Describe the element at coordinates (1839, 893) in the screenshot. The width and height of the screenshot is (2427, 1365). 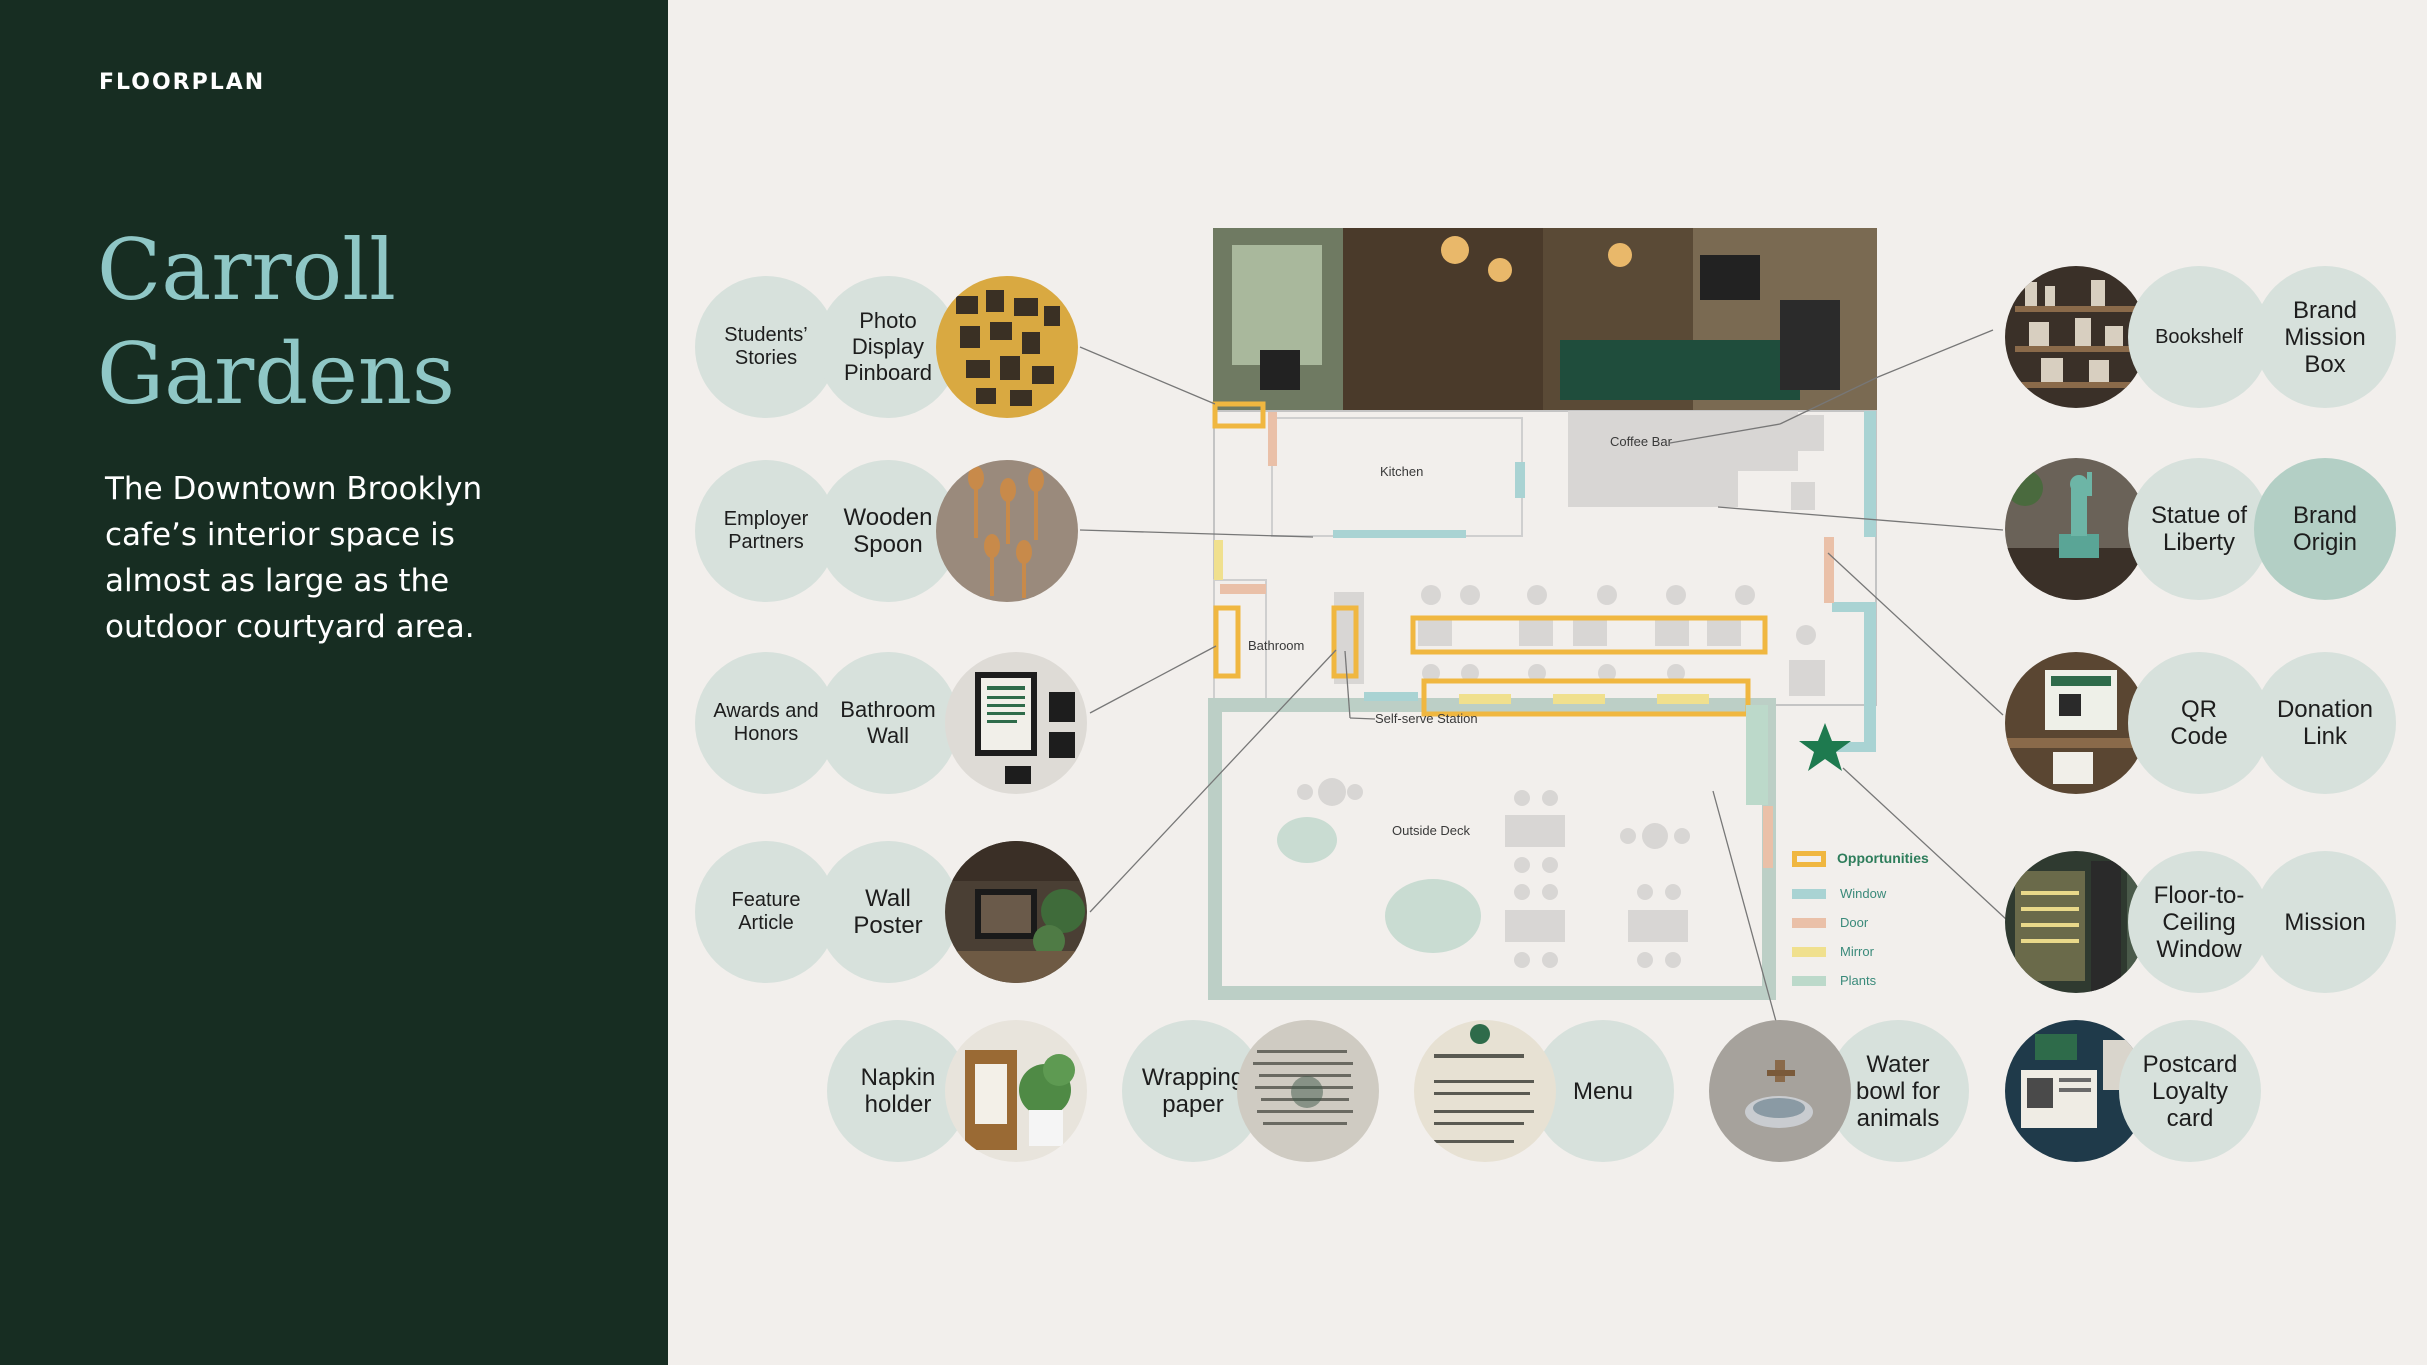
I see `legend-item-window: Window` at that location.